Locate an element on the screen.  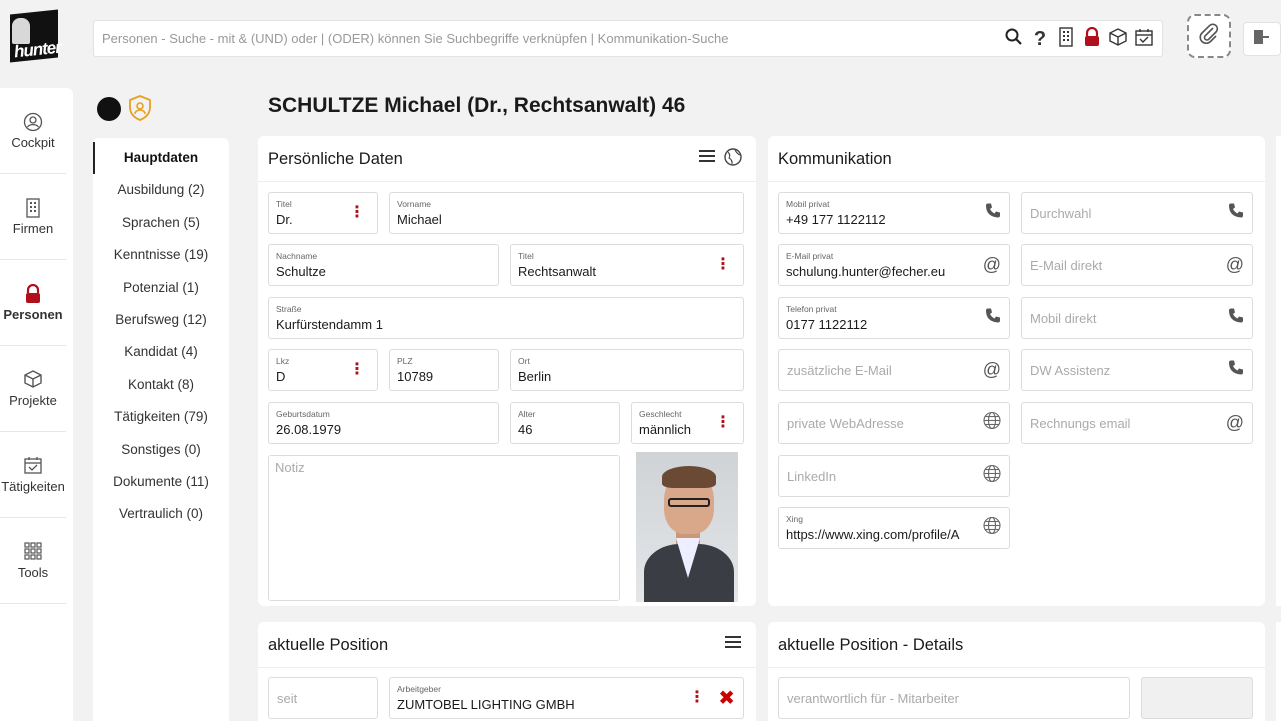
card-title: Persönliche Daten is located at coordinates (335, 159).